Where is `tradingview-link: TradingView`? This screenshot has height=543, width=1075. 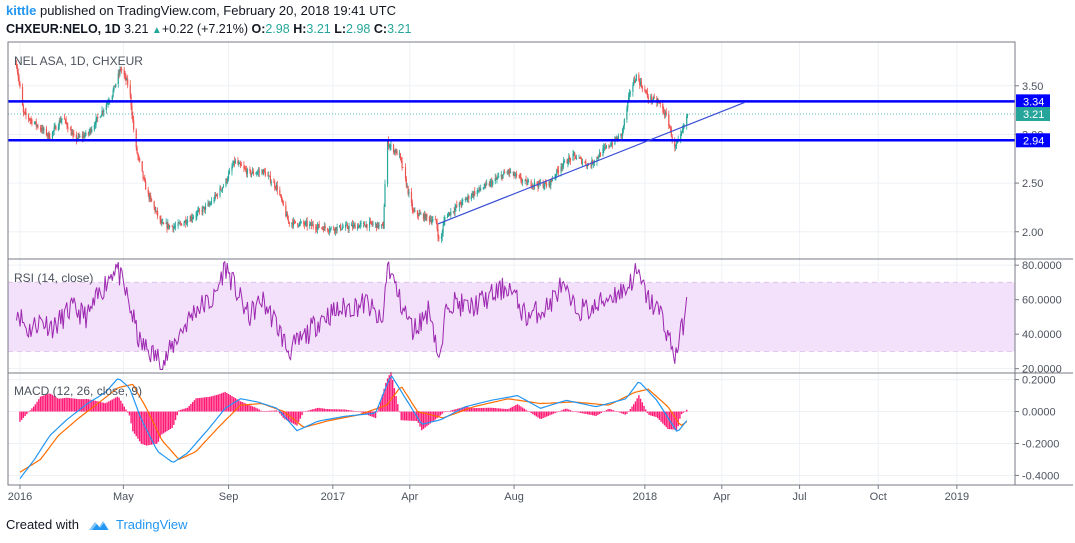 tradingview-link: TradingView is located at coordinates (137, 524).